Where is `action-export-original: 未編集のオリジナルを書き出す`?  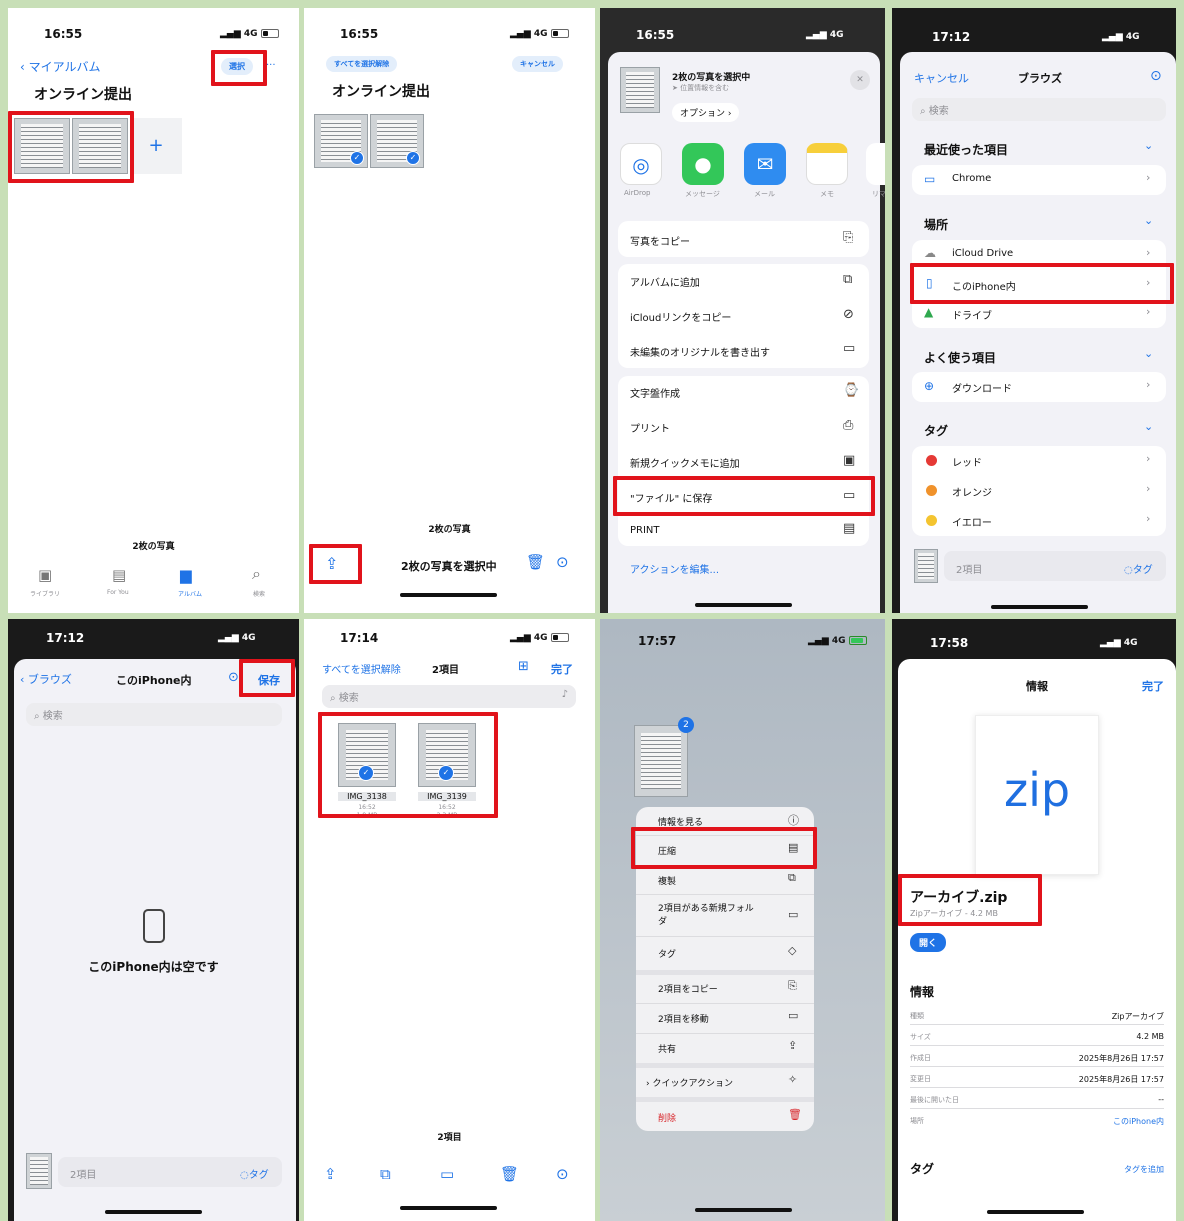 action-export-original: 未編集のオリジナルを書き出す is located at coordinates (700, 351).